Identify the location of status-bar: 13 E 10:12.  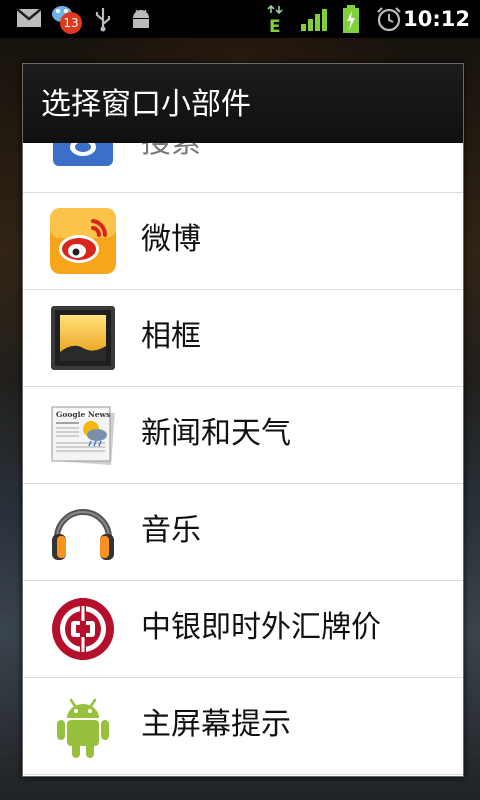
(240, 19).